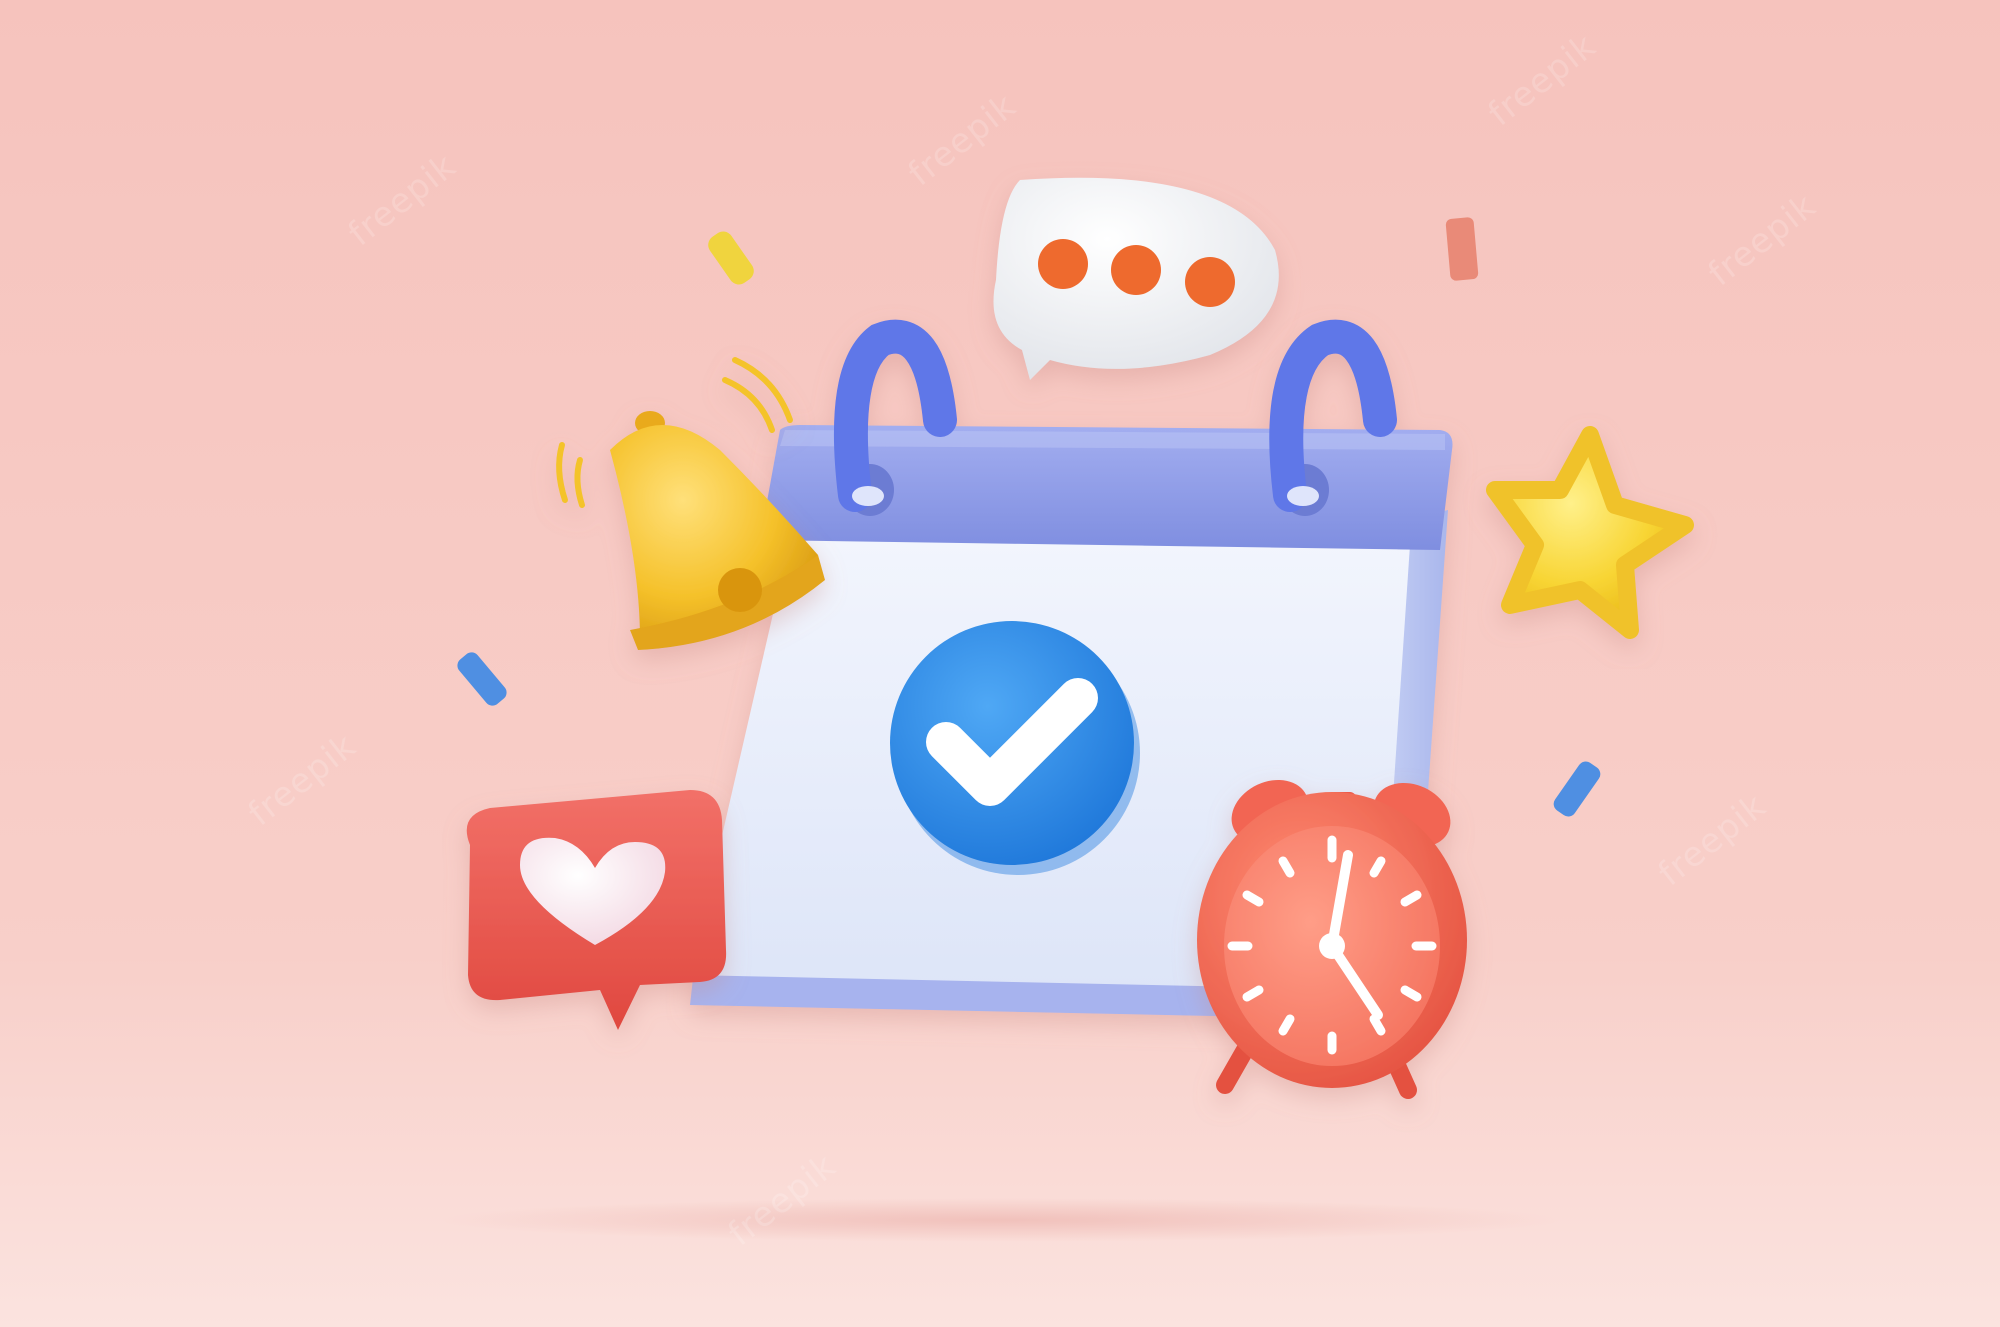  I want to click on alarm-clock-icon, so click(1332, 939).